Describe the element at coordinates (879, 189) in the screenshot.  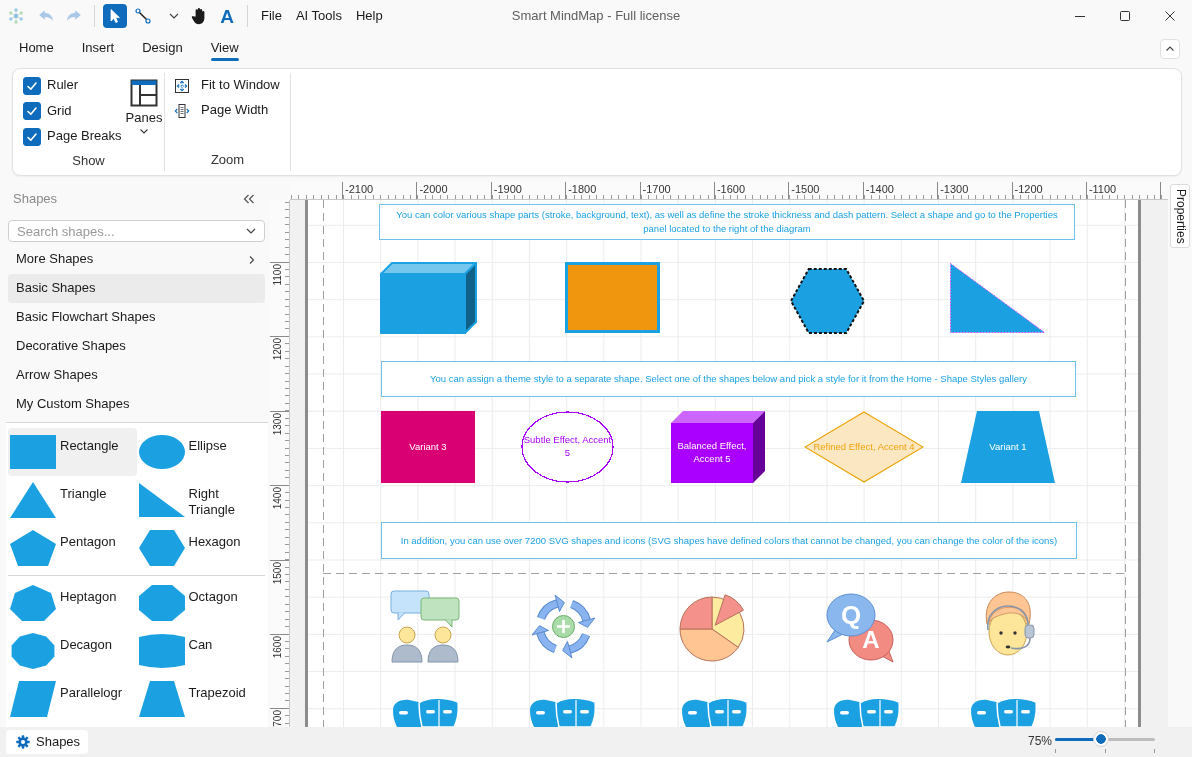
I see `ruler-label: -1400` at that location.